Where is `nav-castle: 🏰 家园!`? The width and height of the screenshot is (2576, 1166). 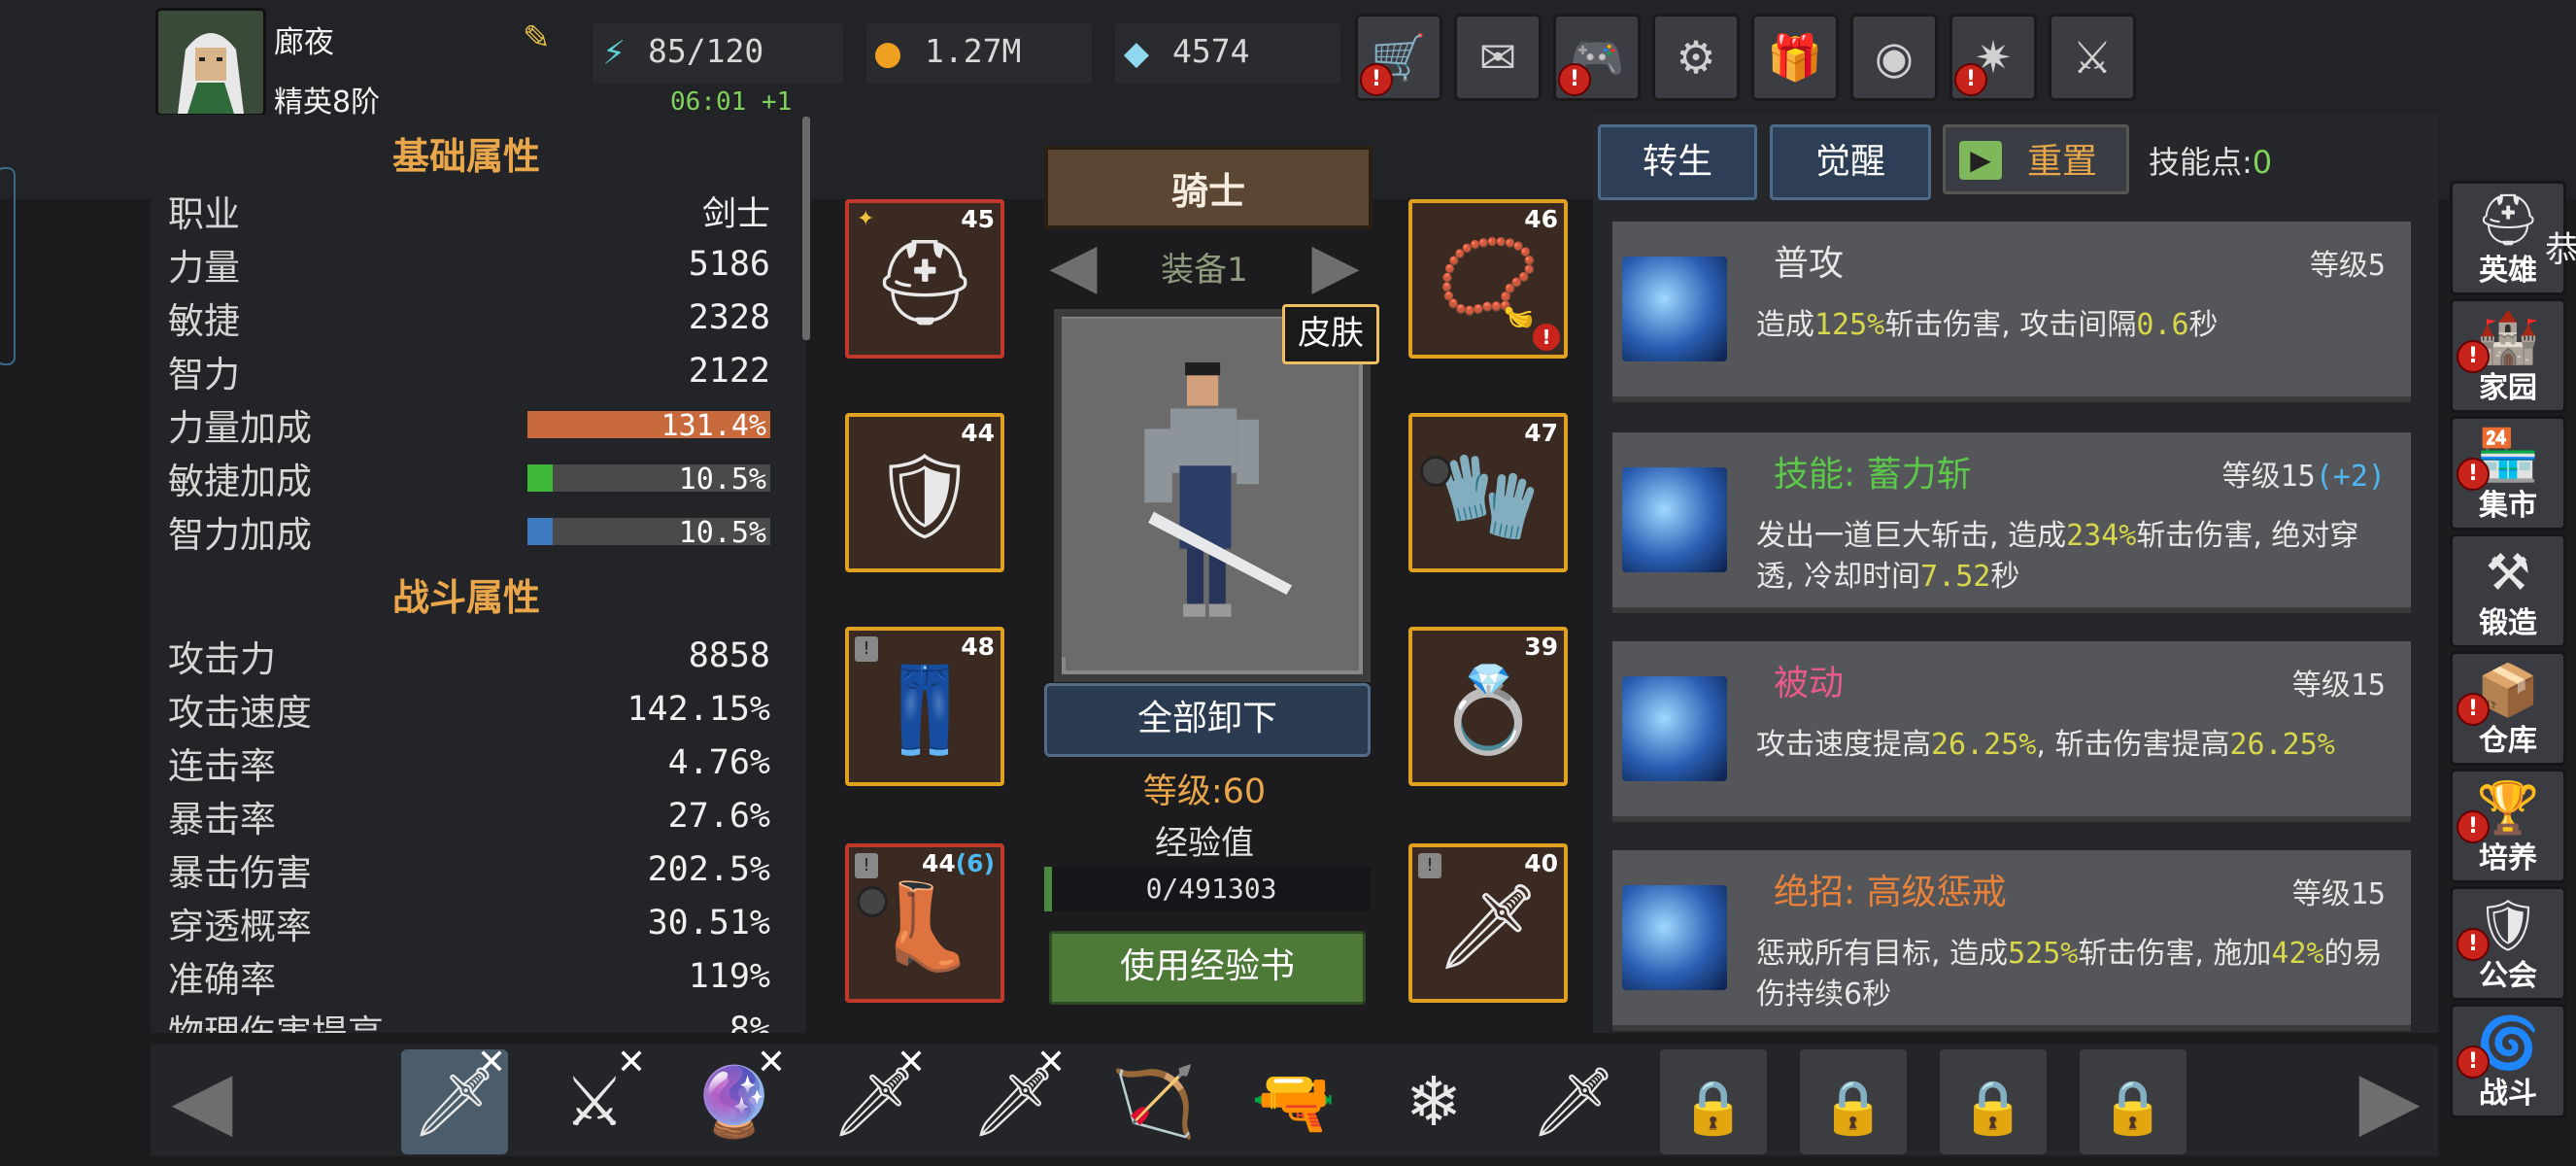 nav-castle: 🏰 家园! is located at coordinates (2508, 355).